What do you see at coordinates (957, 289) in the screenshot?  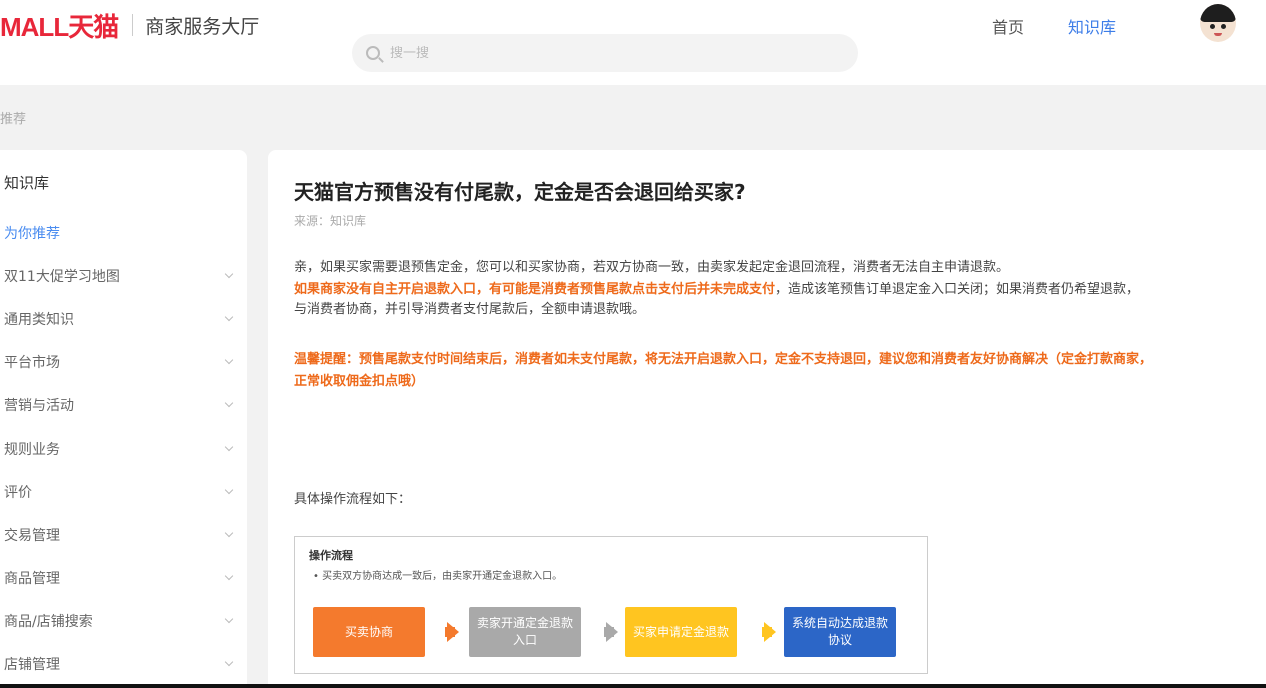 I see `paragraph-text: ，造成该笔预售订单退定金入口关闭；如果消费者仍希望退款，` at bounding box center [957, 289].